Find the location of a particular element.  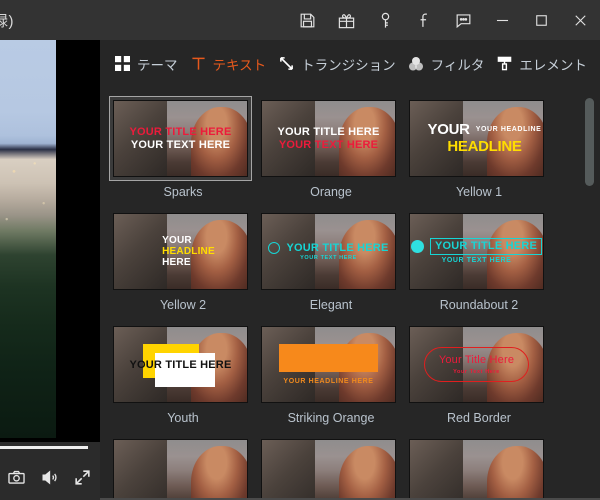

thumb-frame is located at coordinates (476, 467).